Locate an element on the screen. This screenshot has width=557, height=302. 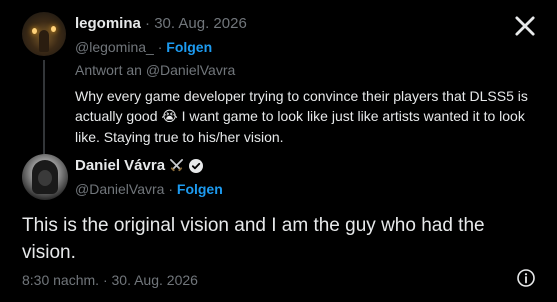
reply-follow-button: Folgen is located at coordinates (189, 47).